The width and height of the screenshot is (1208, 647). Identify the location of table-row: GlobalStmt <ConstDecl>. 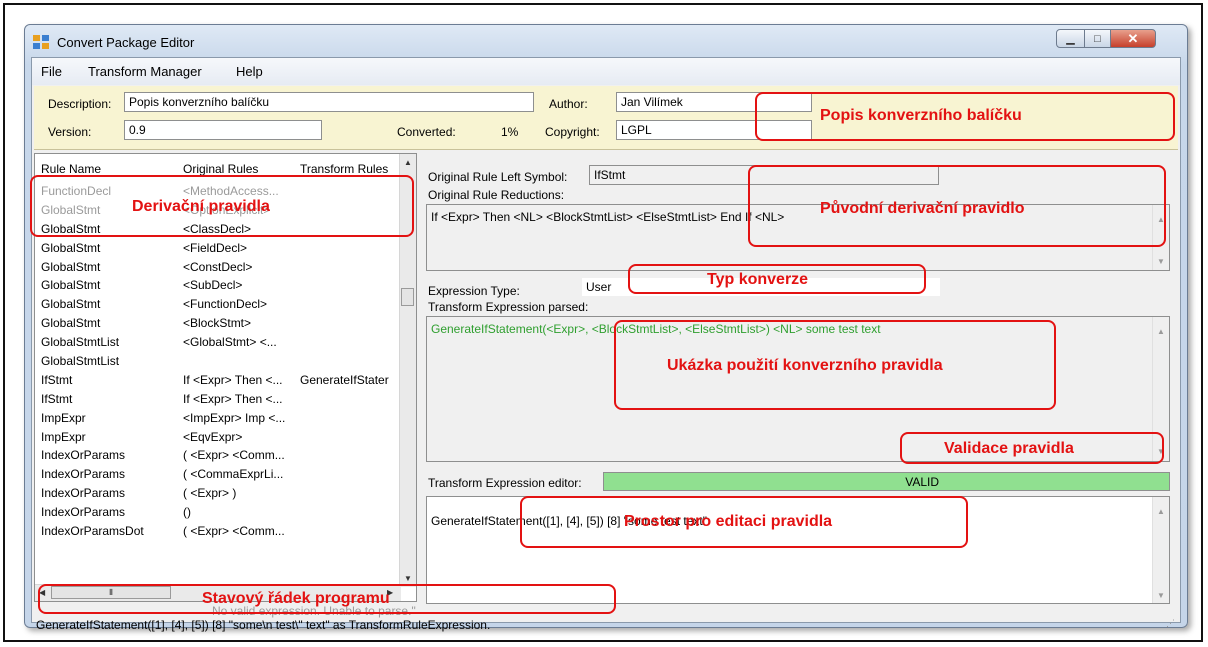
(219, 267).